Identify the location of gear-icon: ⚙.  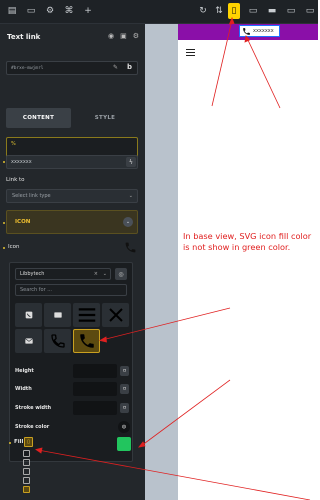
(136, 36).